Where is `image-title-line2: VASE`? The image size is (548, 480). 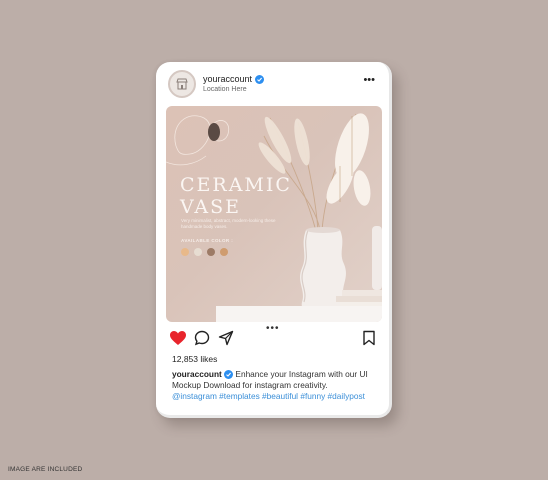
image-title-line2: VASE is located at coordinates (211, 207).